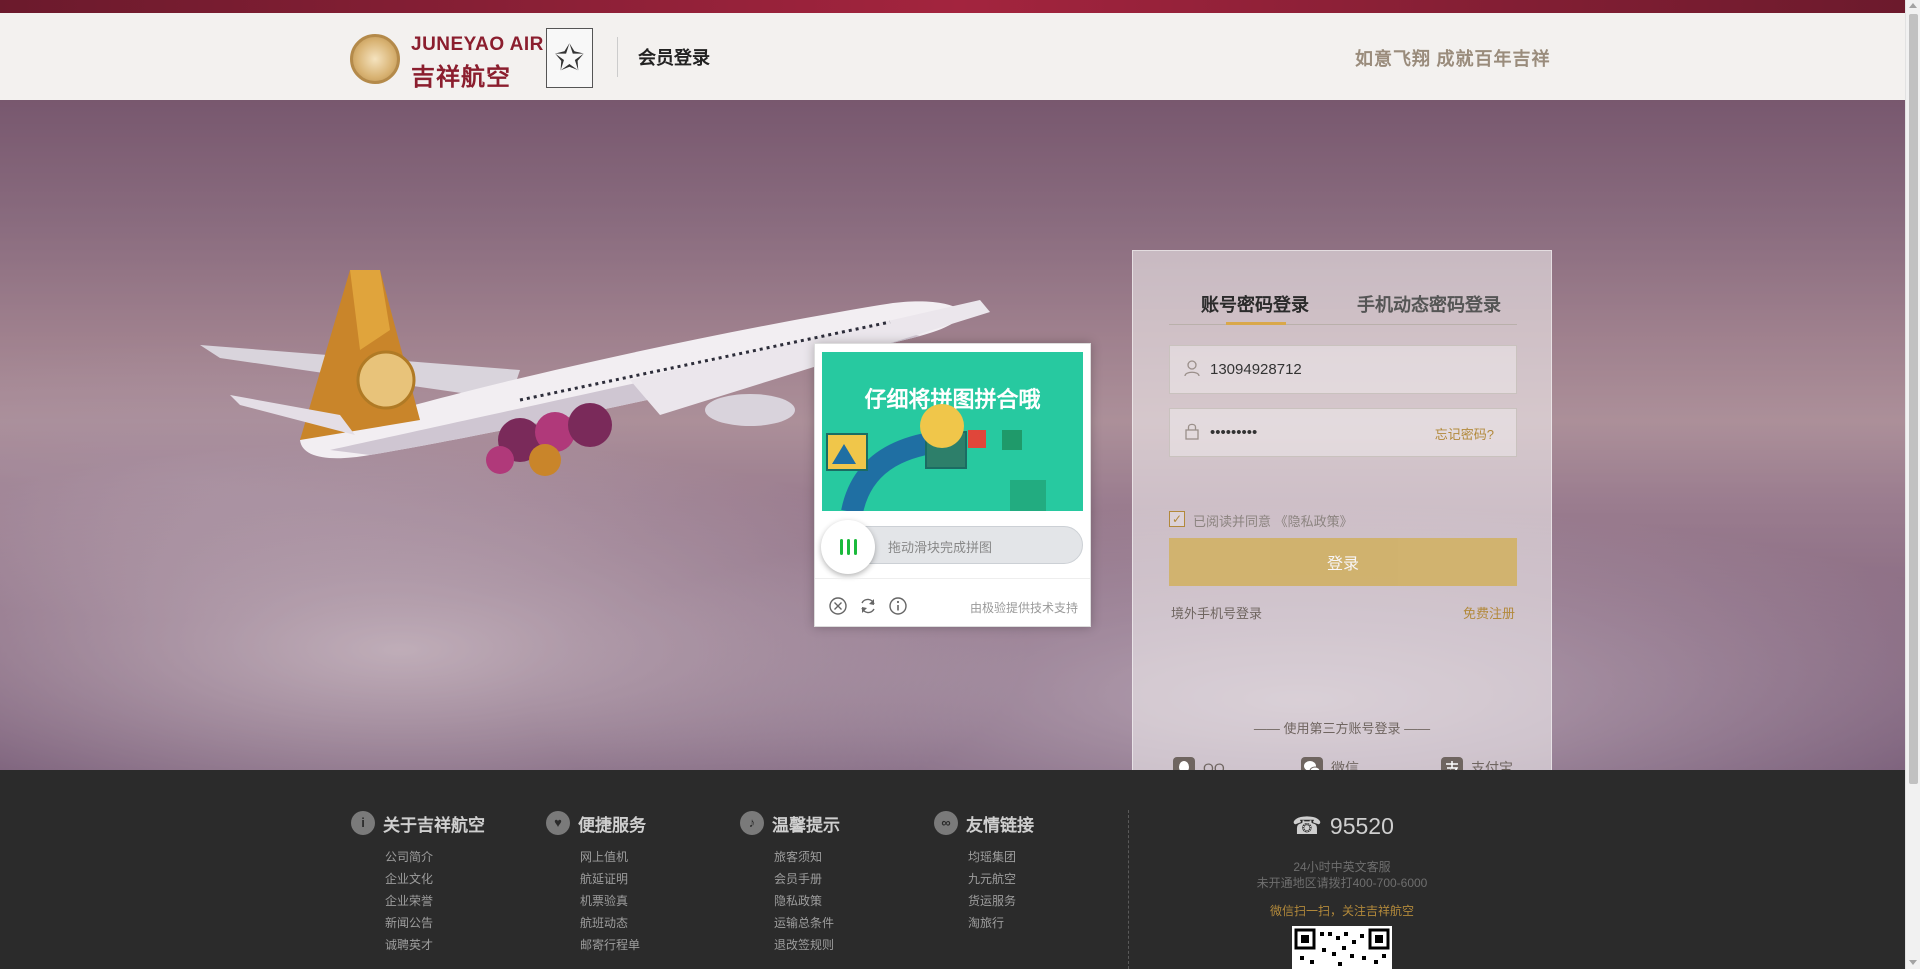 The height and width of the screenshot is (969, 1920). What do you see at coordinates (1330, 763) in the screenshot?
I see `wechat-login-button: 微信` at bounding box center [1330, 763].